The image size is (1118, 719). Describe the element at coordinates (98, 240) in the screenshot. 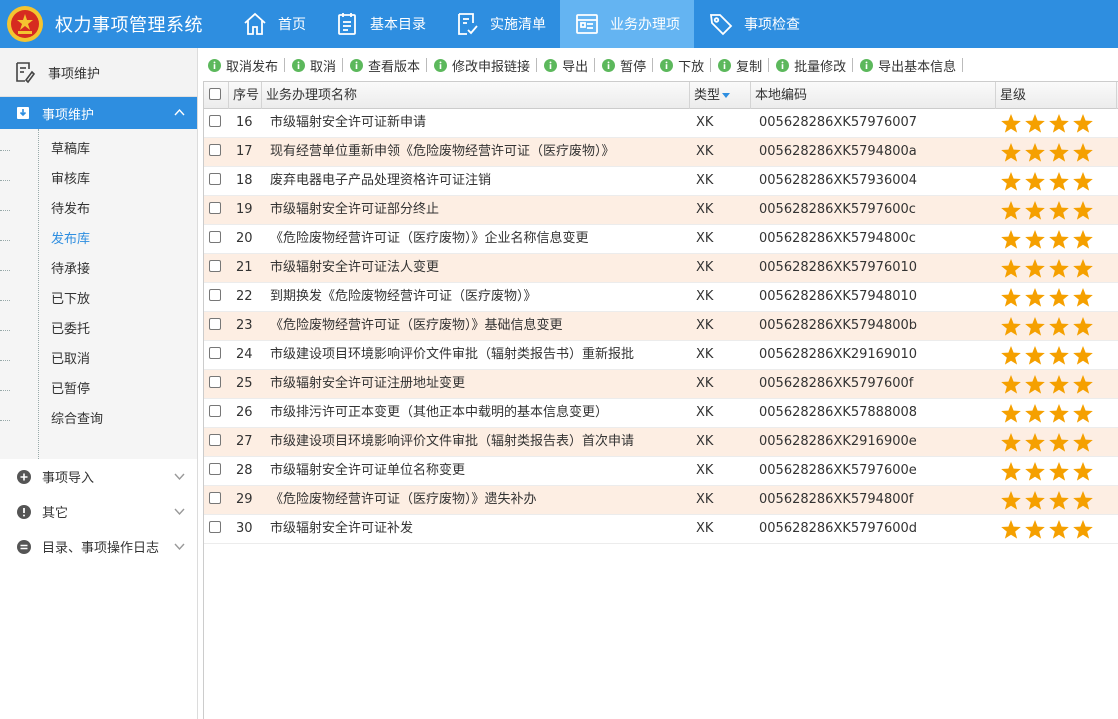

I see `sidebar-subitem: 发布库` at that location.